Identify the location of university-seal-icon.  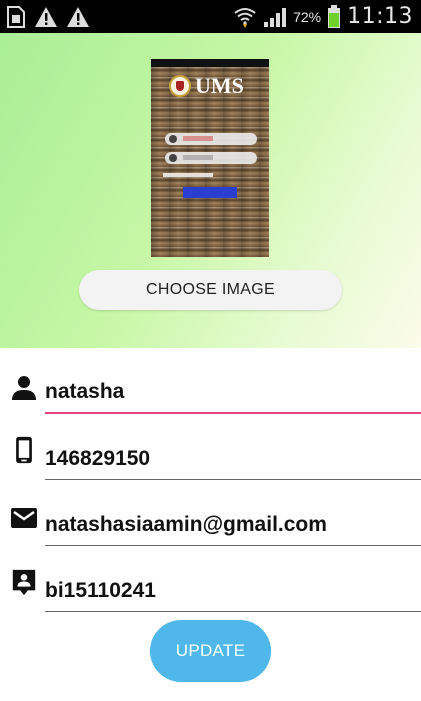
(180, 86).